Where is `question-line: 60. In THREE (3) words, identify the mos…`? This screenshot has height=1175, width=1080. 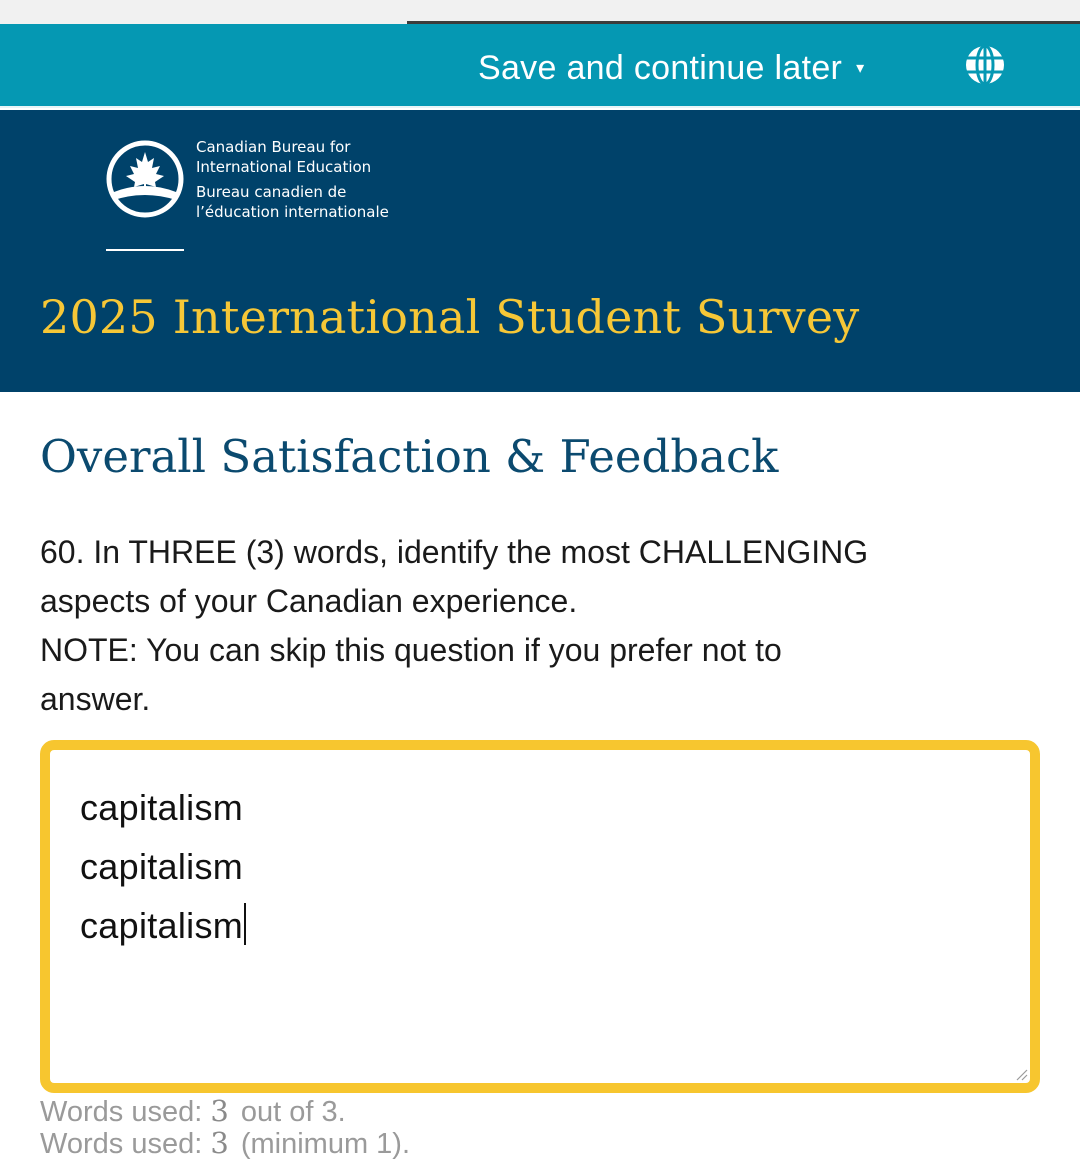 question-line: 60. In THREE (3) words, identify the mos… is located at coordinates (454, 552).